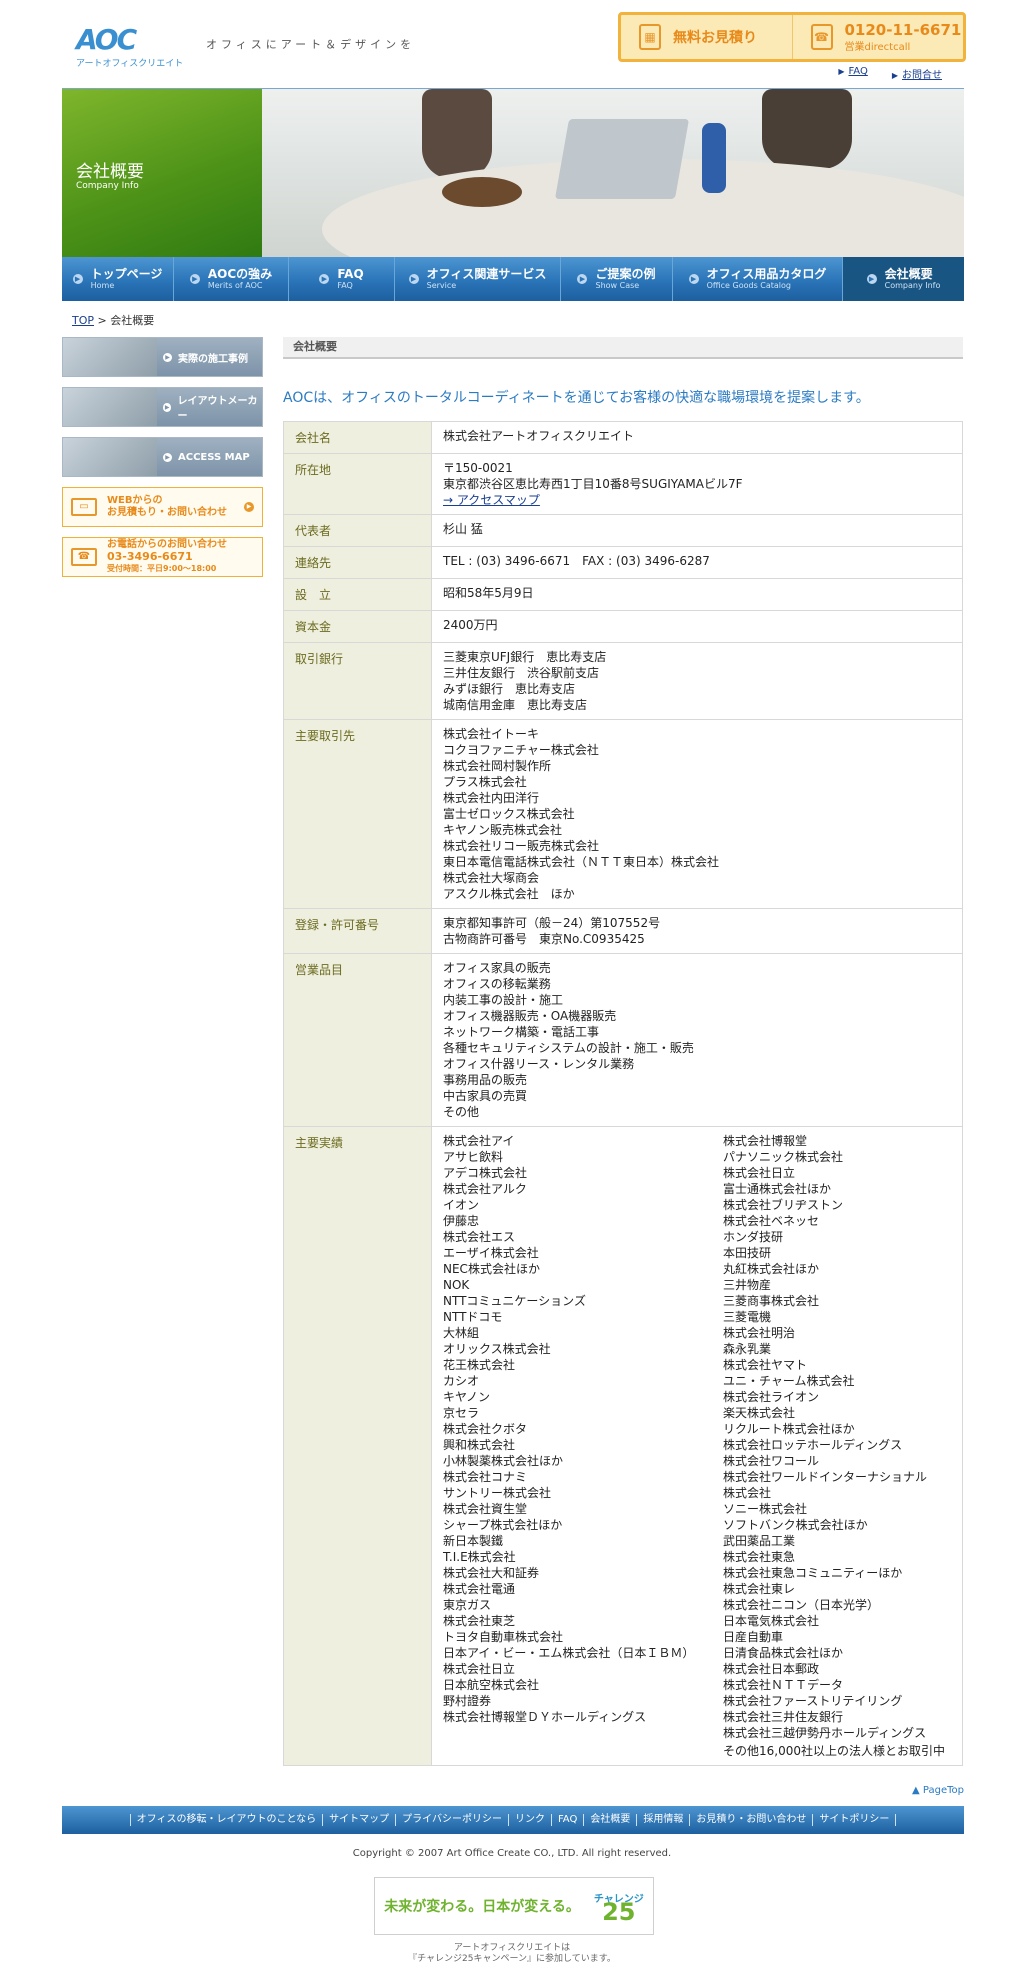 The image size is (1024, 1980). What do you see at coordinates (467, 1397) in the screenshot?
I see `client-name: キヤノン` at bounding box center [467, 1397].